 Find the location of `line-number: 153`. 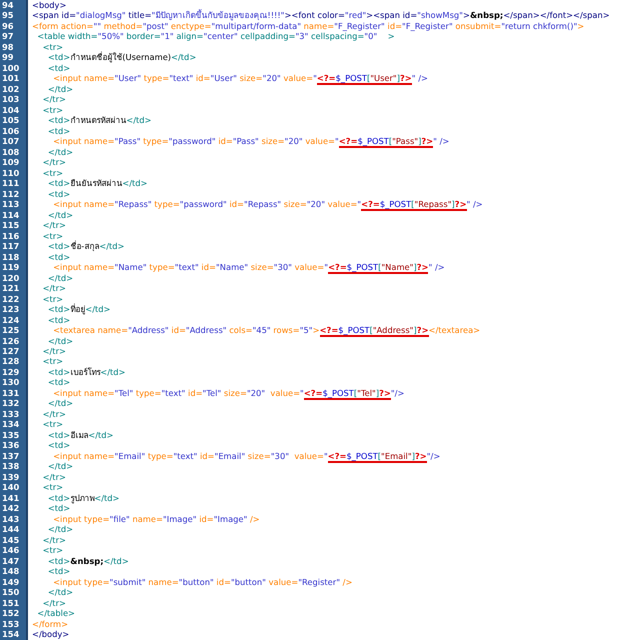

line-number: 153 is located at coordinates (10, 624).